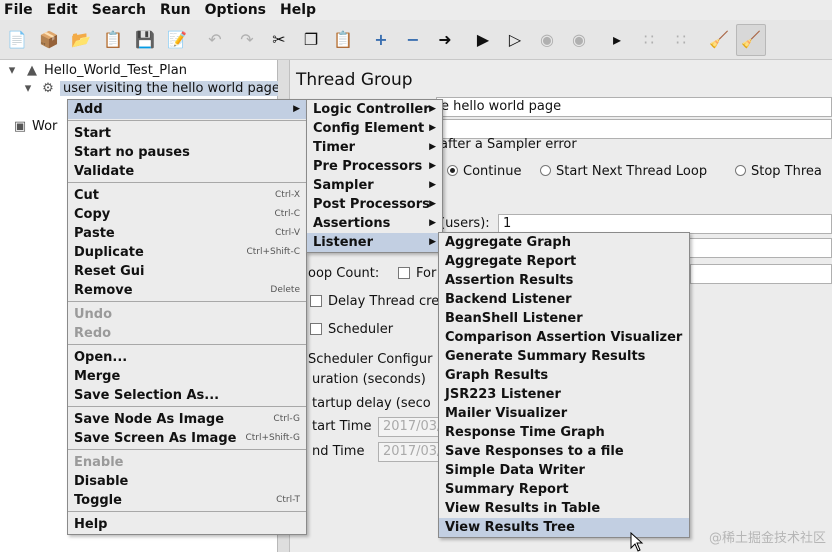 The image size is (832, 552). What do you see at coordinates (334, 147) in the screenshot?
I see `menu-item-label: Timer` at bounding box center [334, 147].